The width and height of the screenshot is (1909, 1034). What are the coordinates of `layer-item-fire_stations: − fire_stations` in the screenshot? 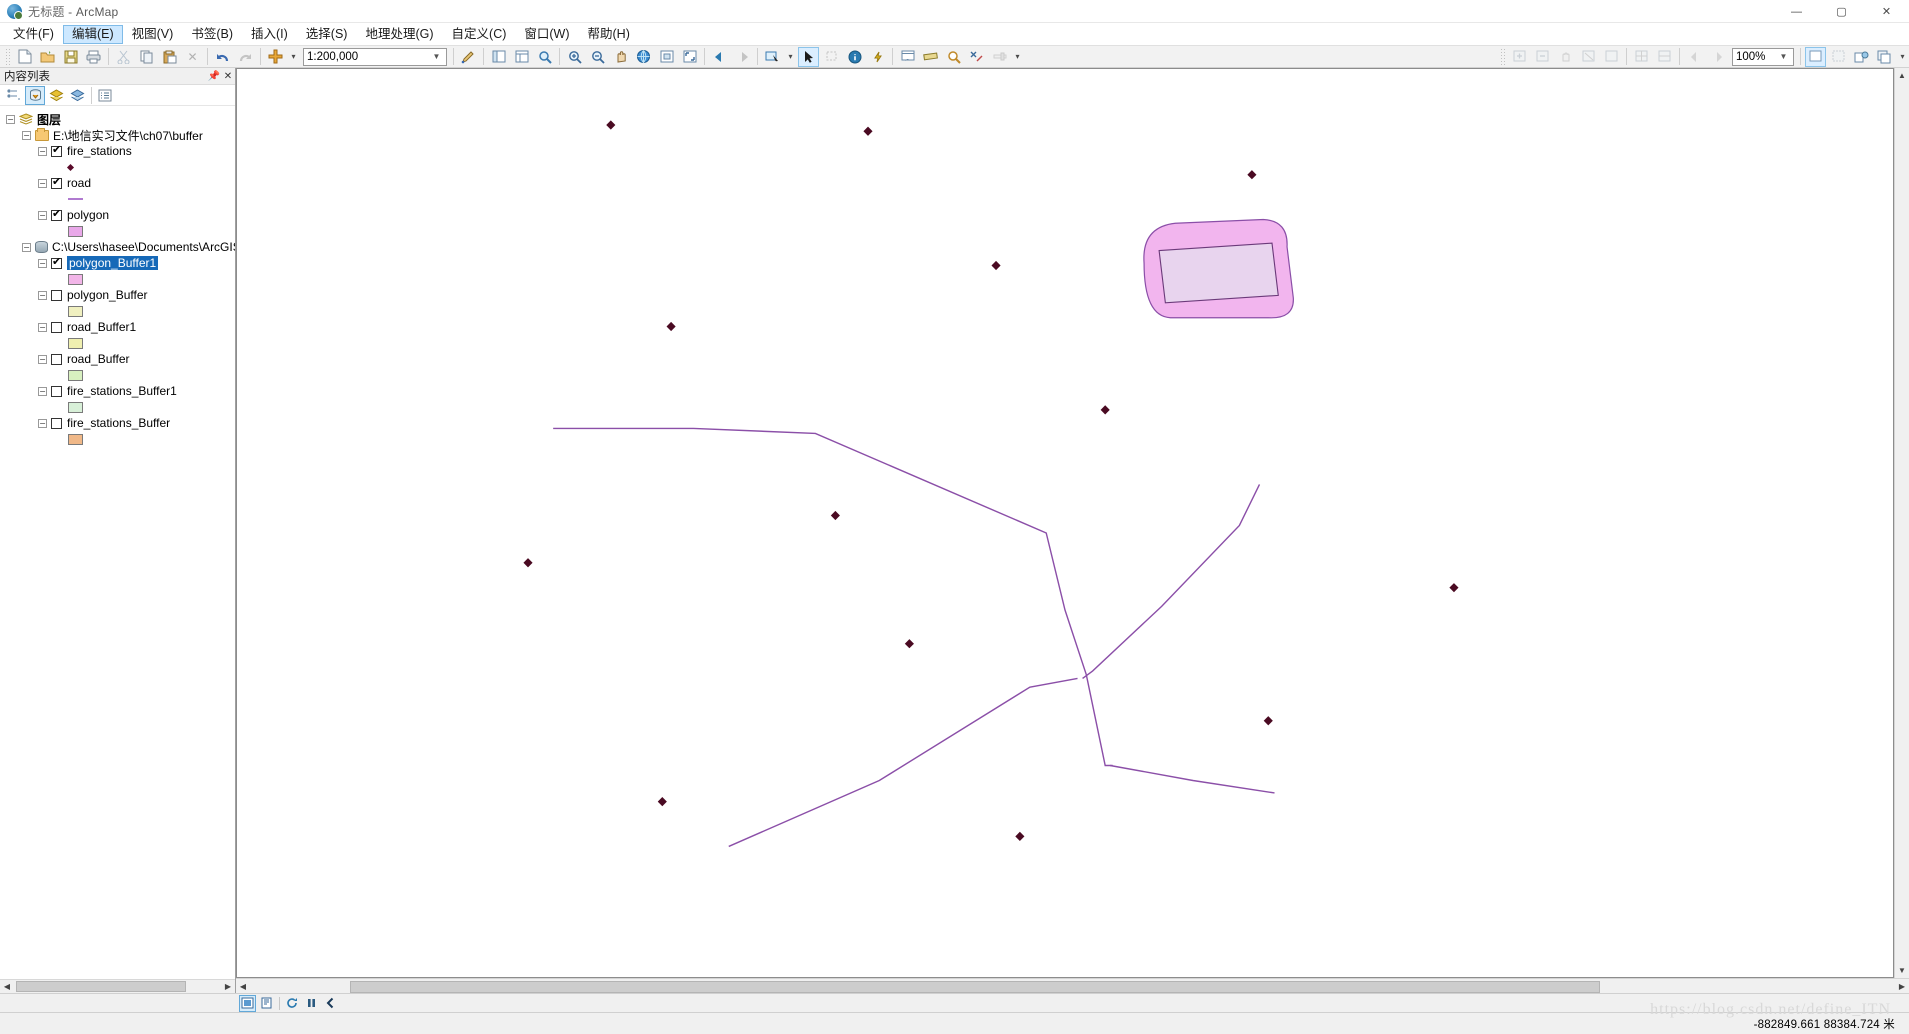 It's located at (120, 151).